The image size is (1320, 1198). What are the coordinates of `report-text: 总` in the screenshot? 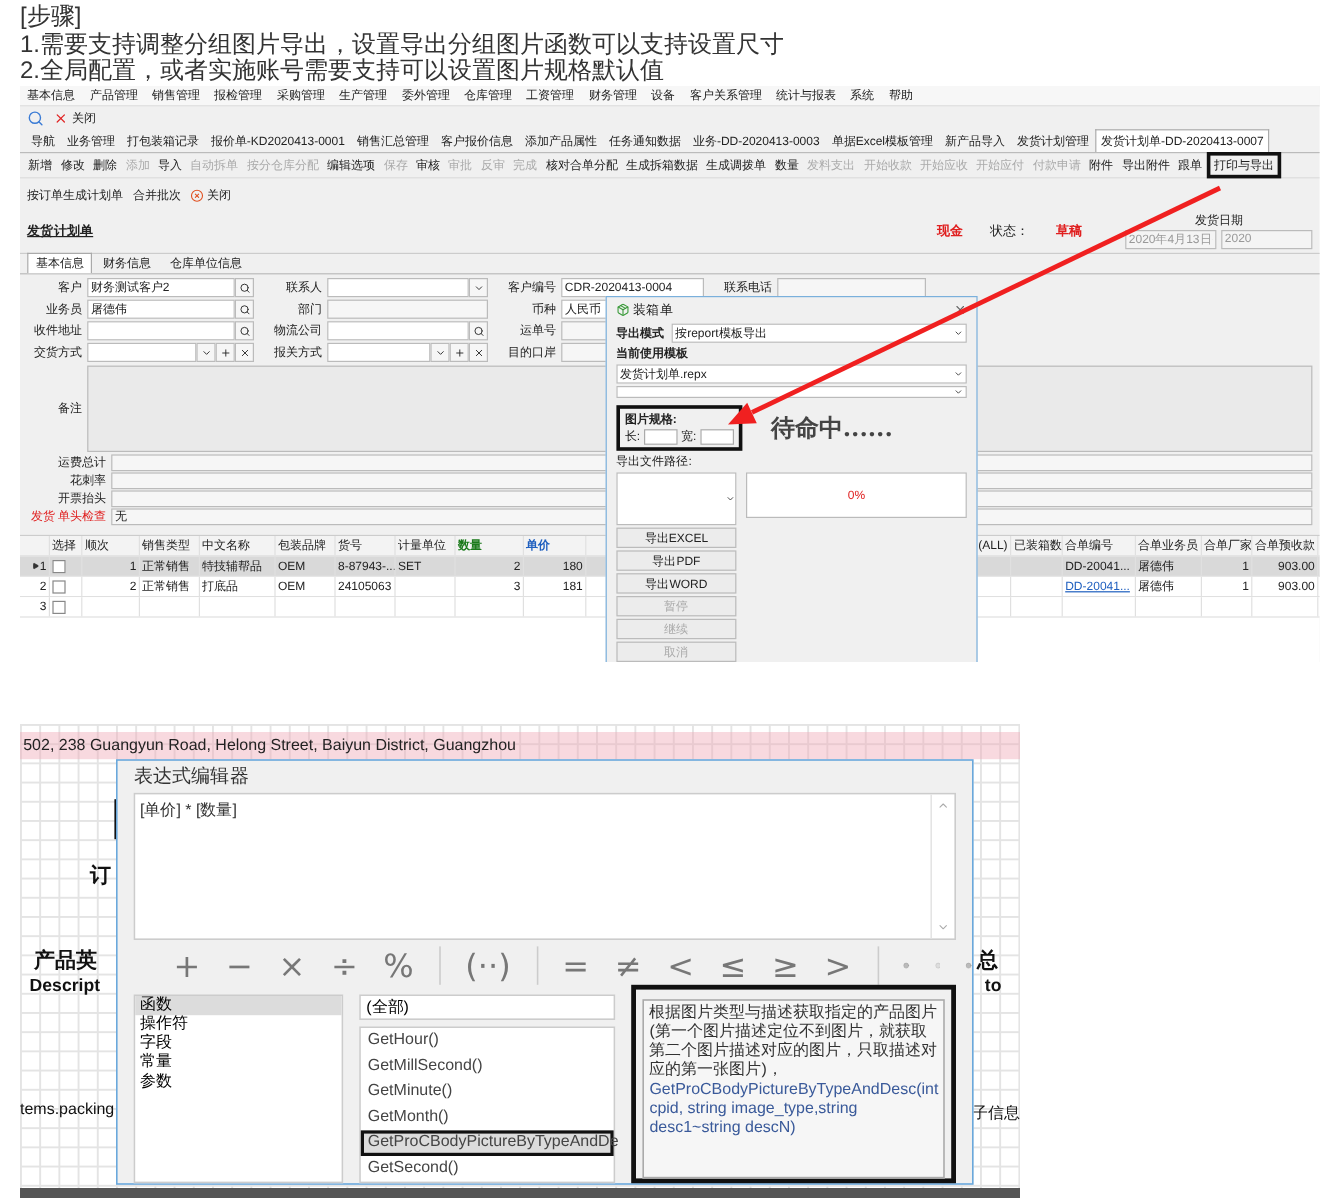 It's located at (987, 961).